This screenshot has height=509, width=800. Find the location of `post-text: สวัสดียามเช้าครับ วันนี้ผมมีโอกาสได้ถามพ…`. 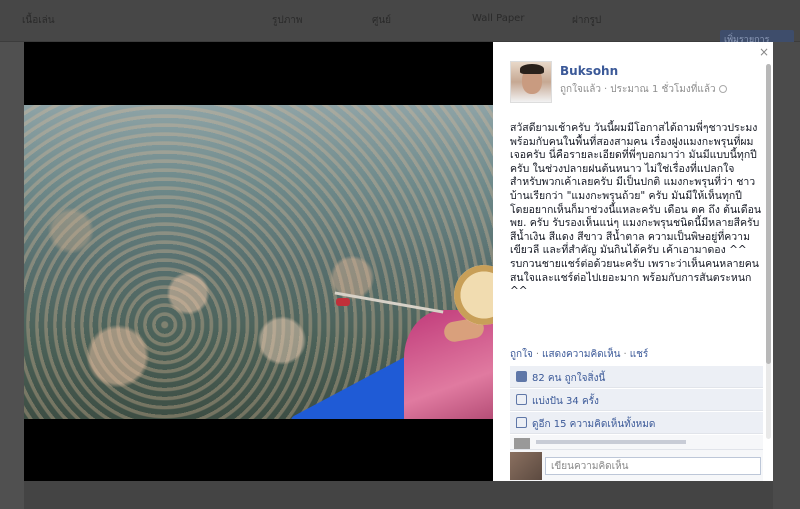

post-text: สวัสดียามเช้าครับ วันนี้ผมมีโอกาสได้ถามพ… is located at coordinates (636, 210).